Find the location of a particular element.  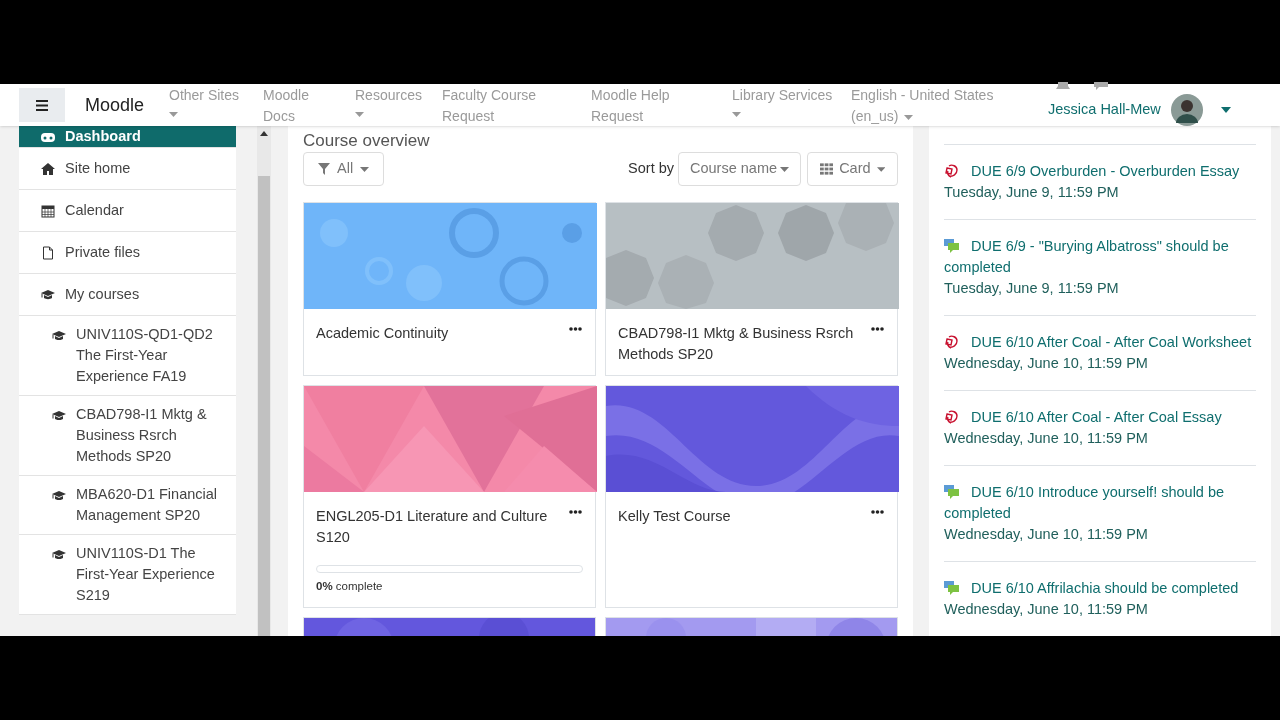

avatar is located at coordinates (1186, 110).